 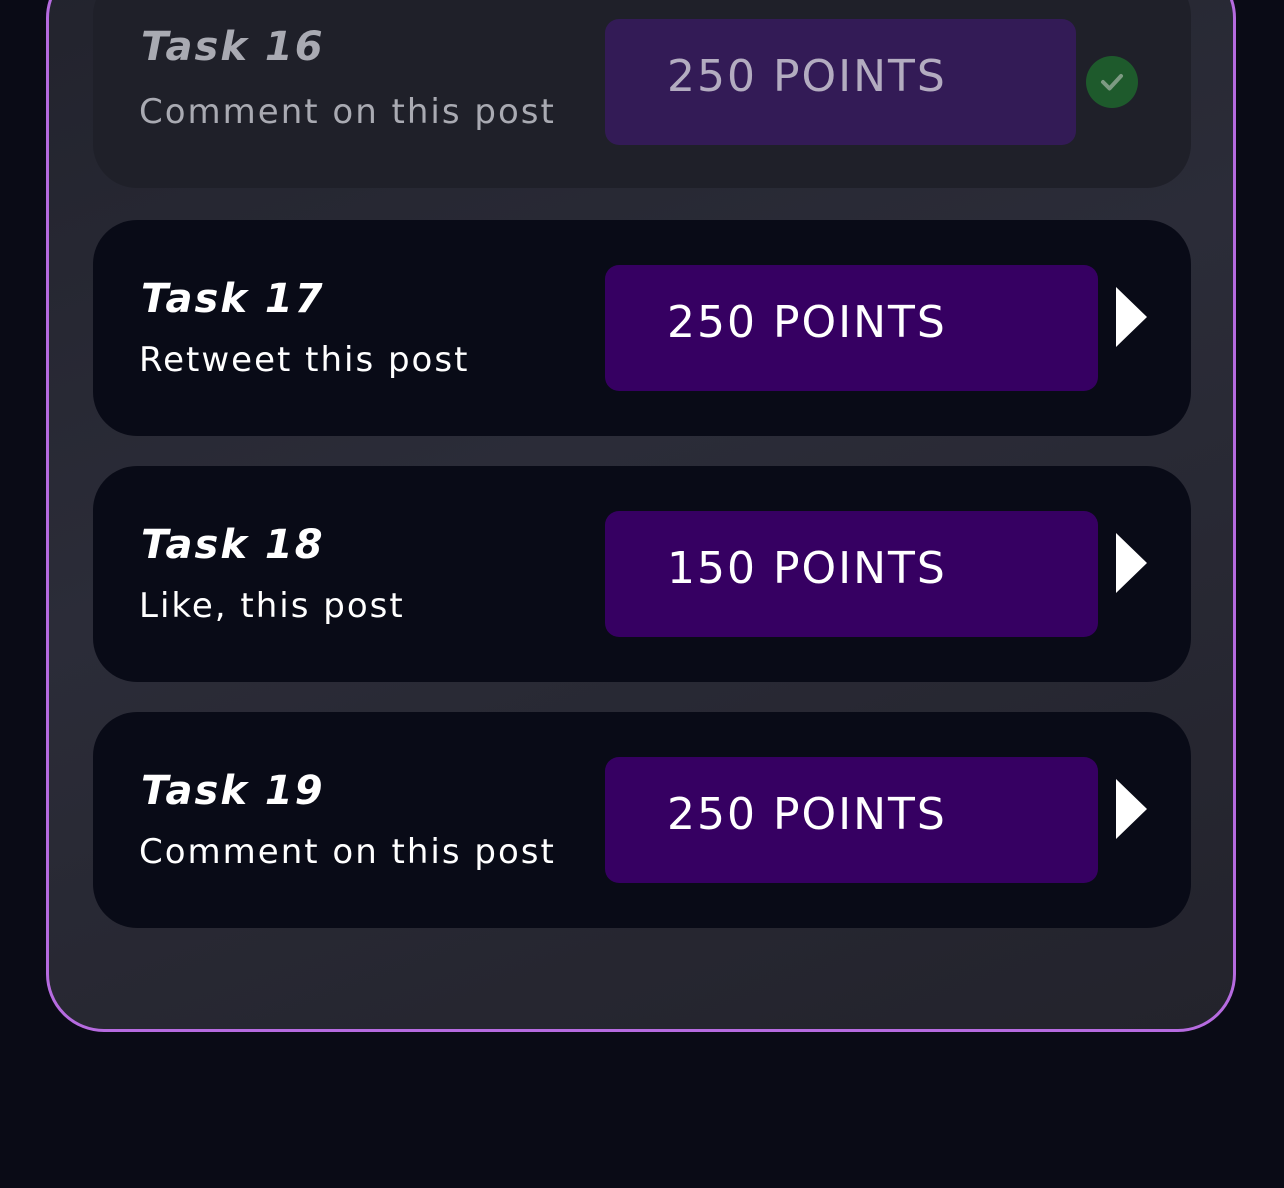 What do you see at coordinates (1112, 82) in the screenshot?
I see `check-icon` at bounding box center [1112, 82].